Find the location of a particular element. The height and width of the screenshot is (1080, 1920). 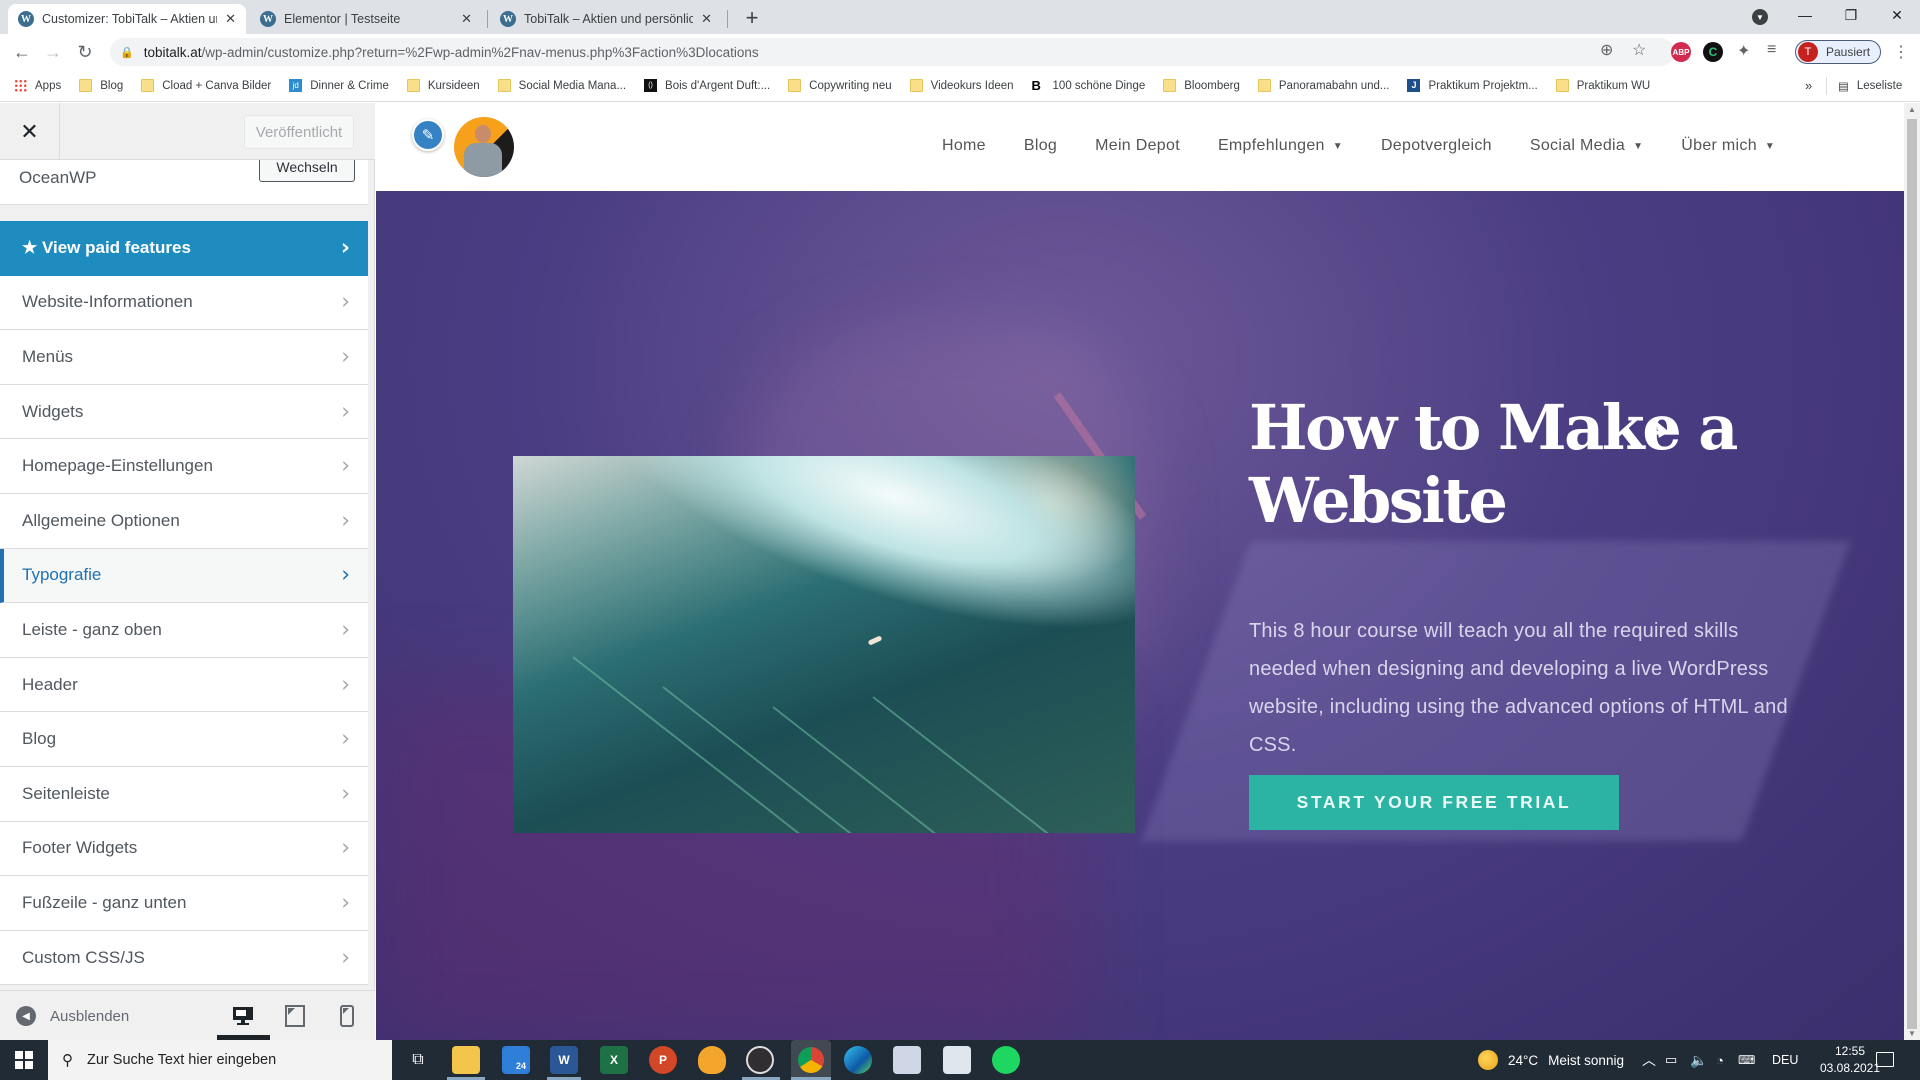

chrome-taskbar-button is located at coordinates (811, 1060).